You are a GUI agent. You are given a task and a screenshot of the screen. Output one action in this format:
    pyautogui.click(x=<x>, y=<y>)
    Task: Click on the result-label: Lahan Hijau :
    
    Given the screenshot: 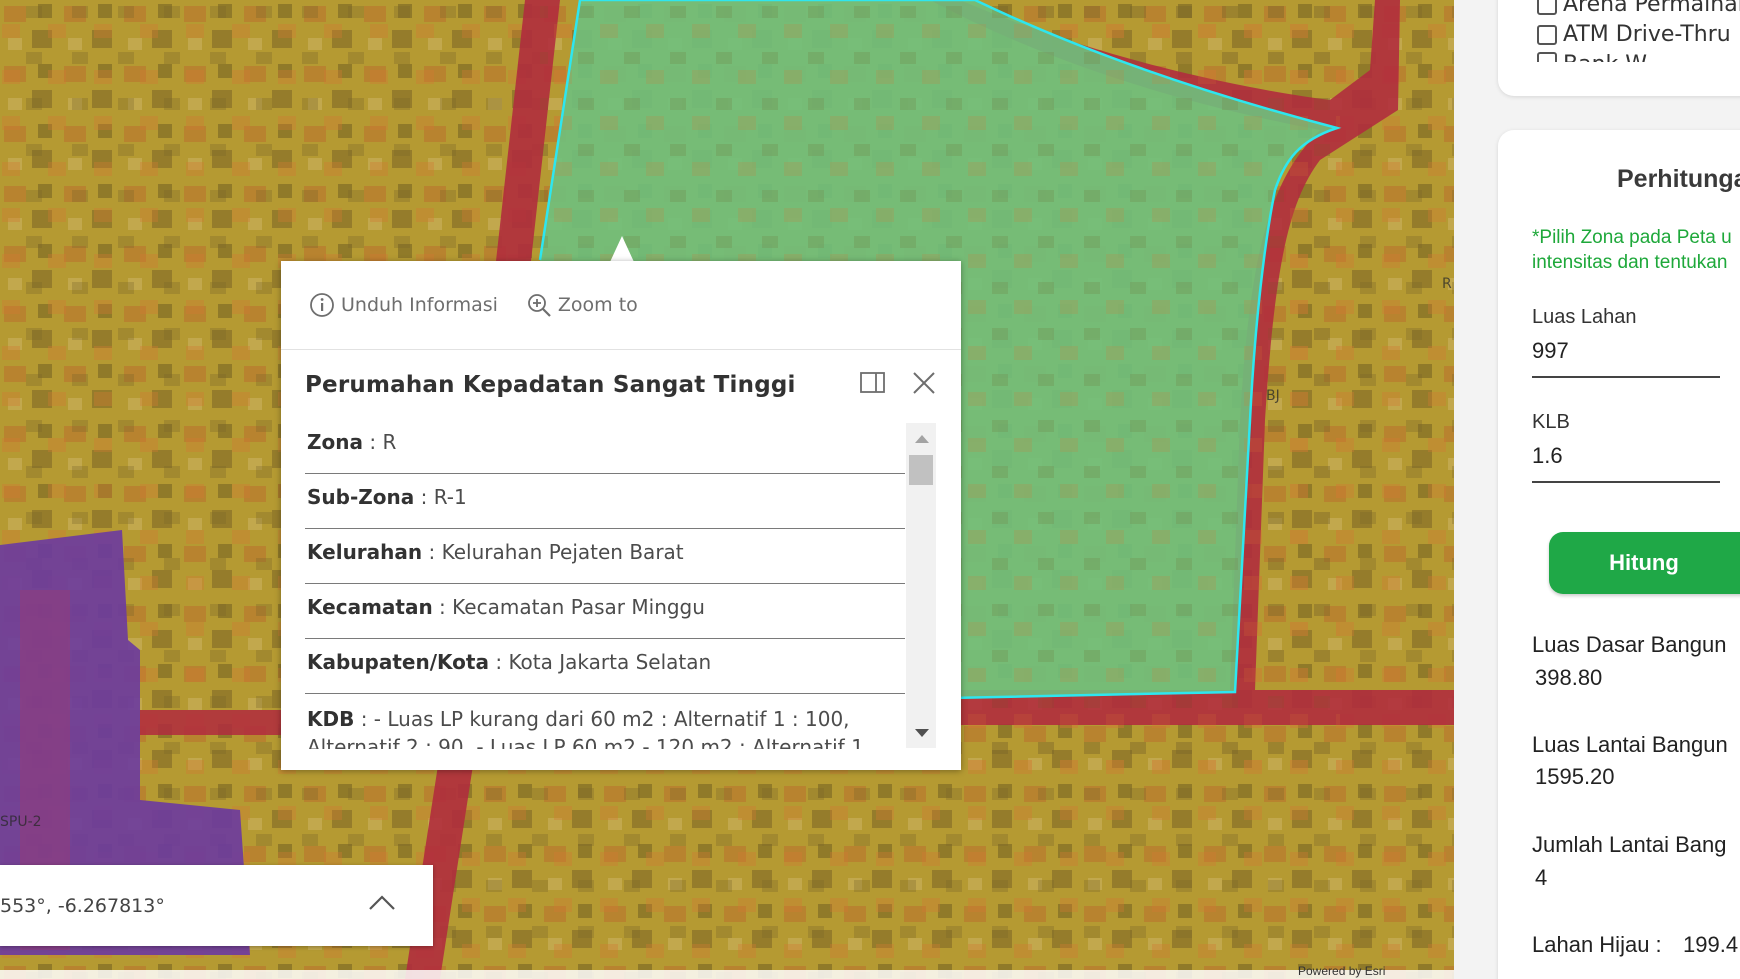 What is the action you would take?
    pyautogui.click(x=1597, y=944)
    